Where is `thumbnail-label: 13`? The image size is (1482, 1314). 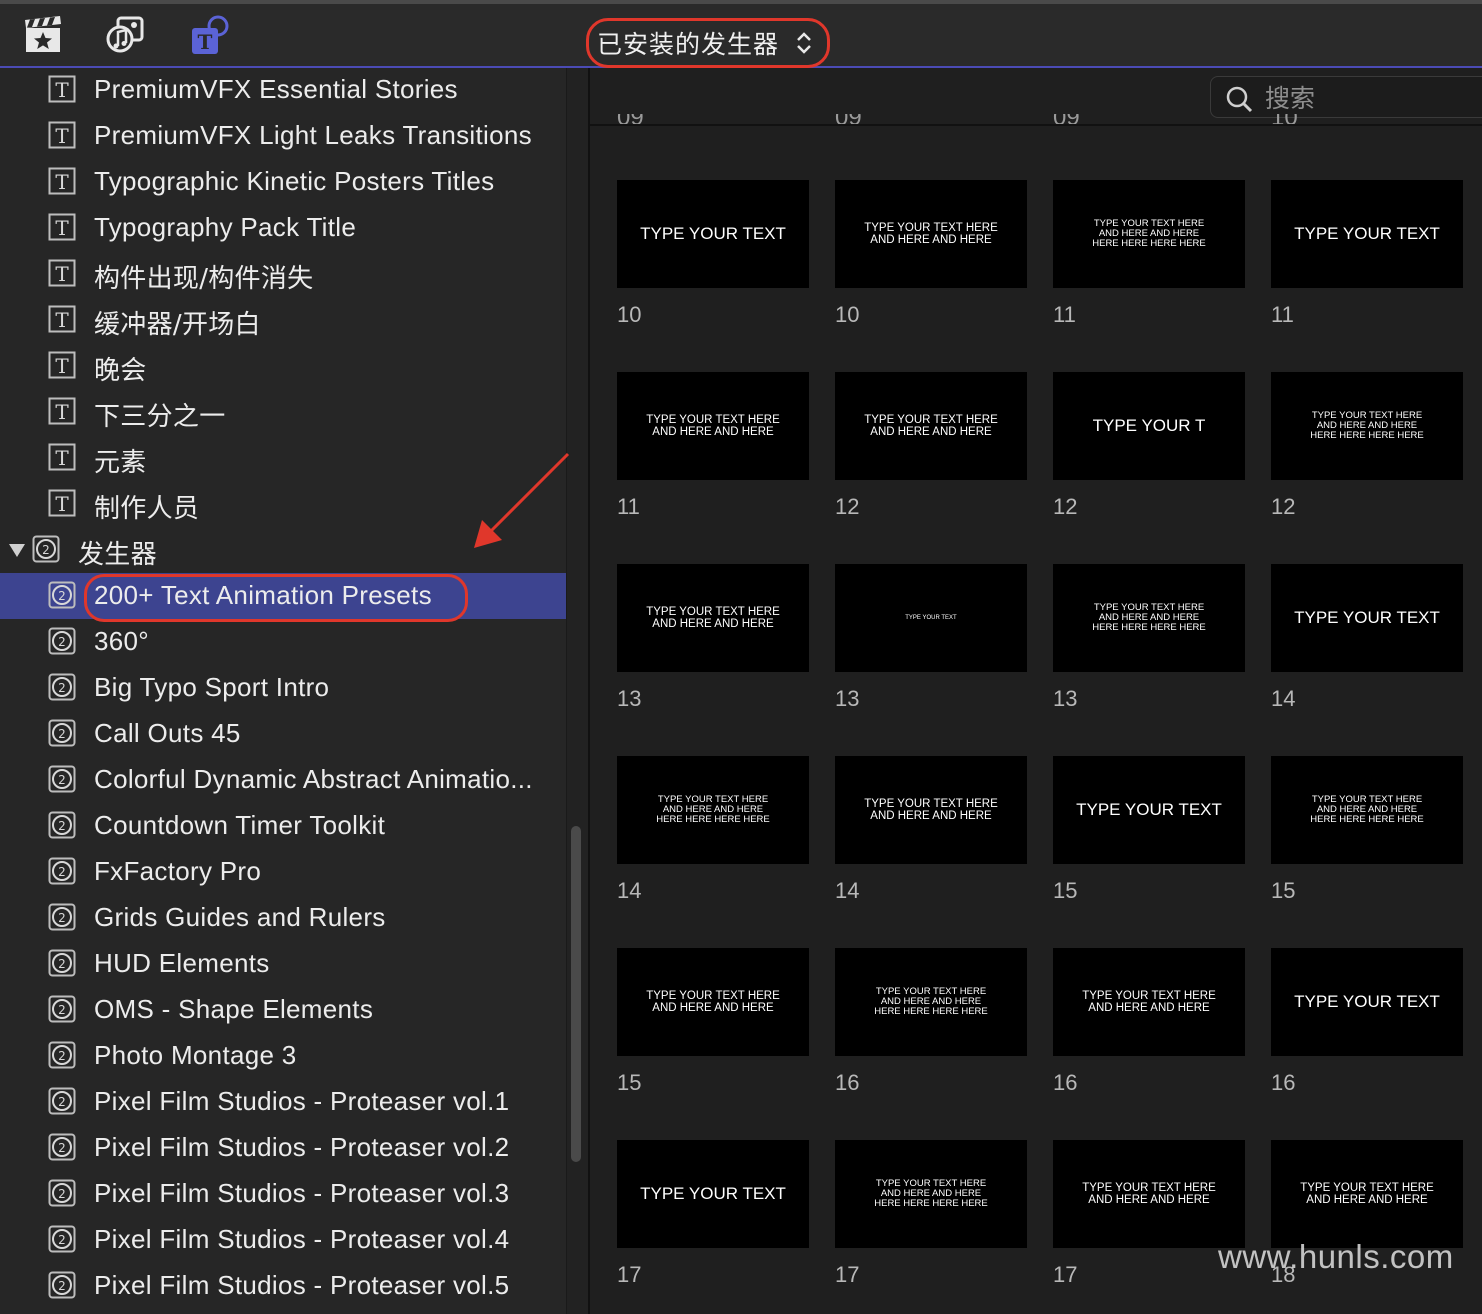 thumbnail-label: 13 is located at coordinates (629, 698).